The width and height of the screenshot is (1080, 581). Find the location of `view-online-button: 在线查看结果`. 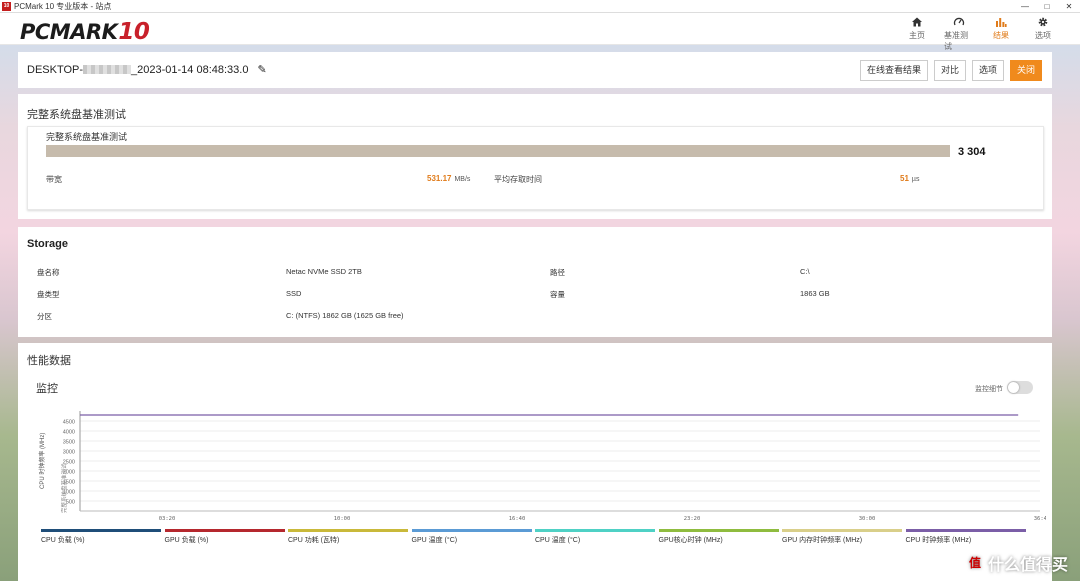

view-online-button: 在线查看结果 is located at coordinates (893, 70).